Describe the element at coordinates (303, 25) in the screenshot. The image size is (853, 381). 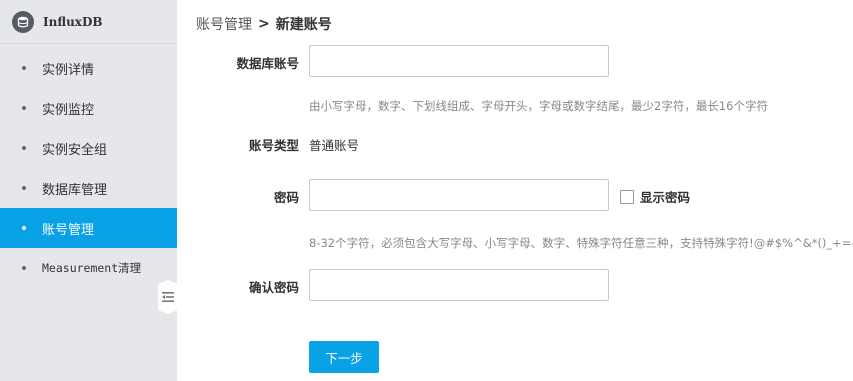
I see `page-title: 新建账号` at that location.